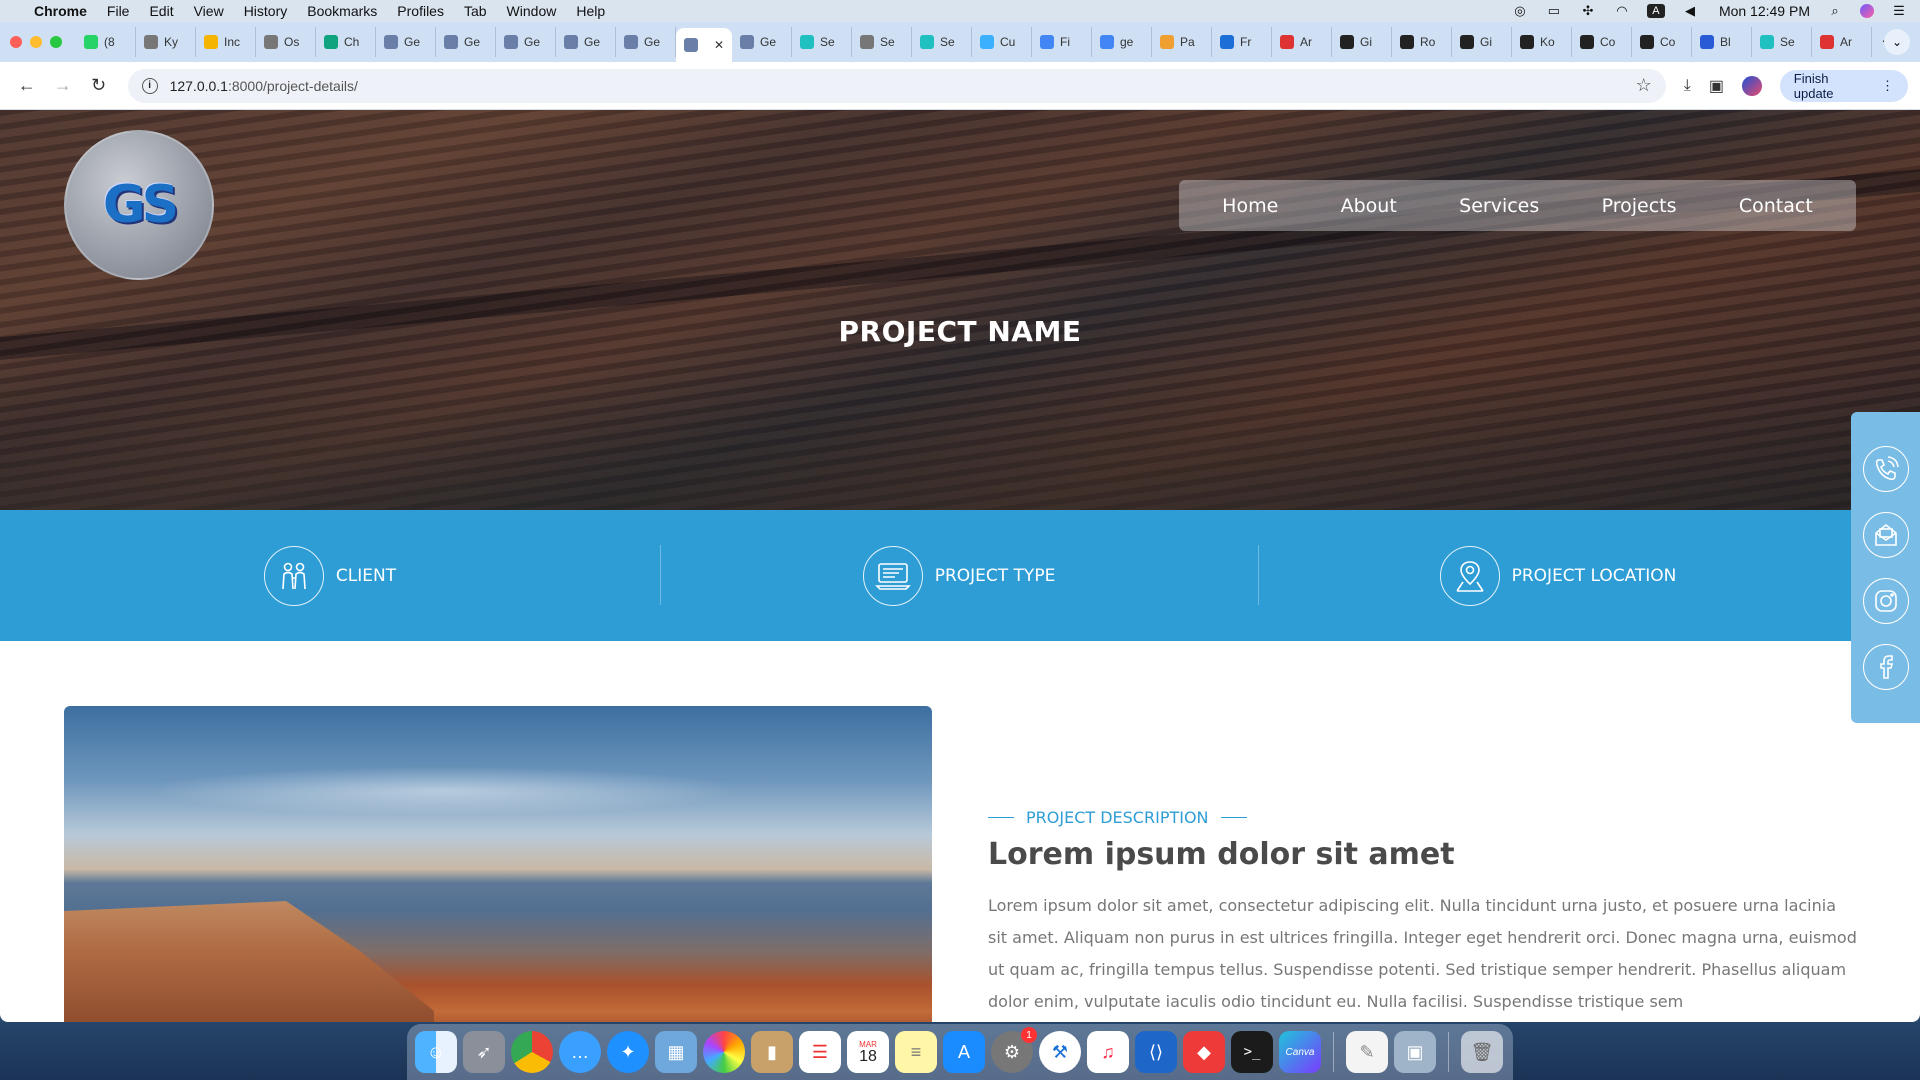 The height and width of the screenshot is (1080, 1920). Describe the element at coordinates (1122, 42) in the screenshot. I see `tab: ge` at that location.